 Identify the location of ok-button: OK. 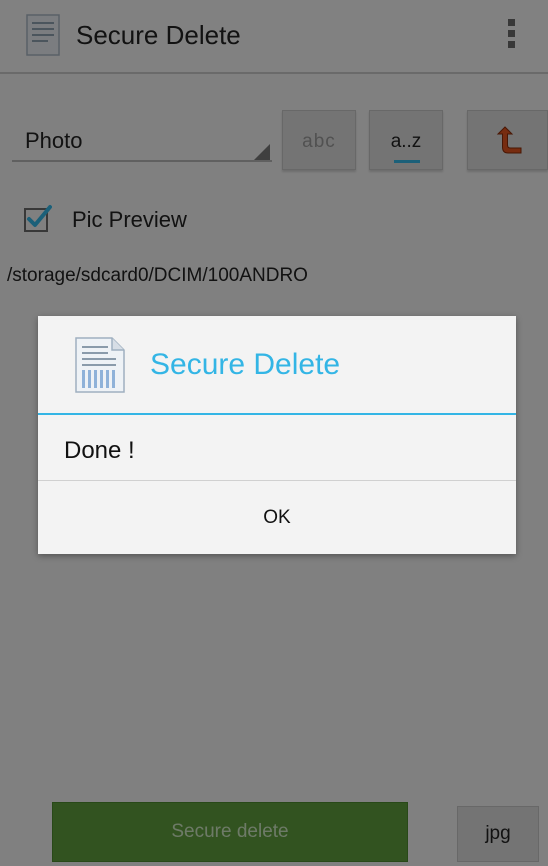
(277, 517).